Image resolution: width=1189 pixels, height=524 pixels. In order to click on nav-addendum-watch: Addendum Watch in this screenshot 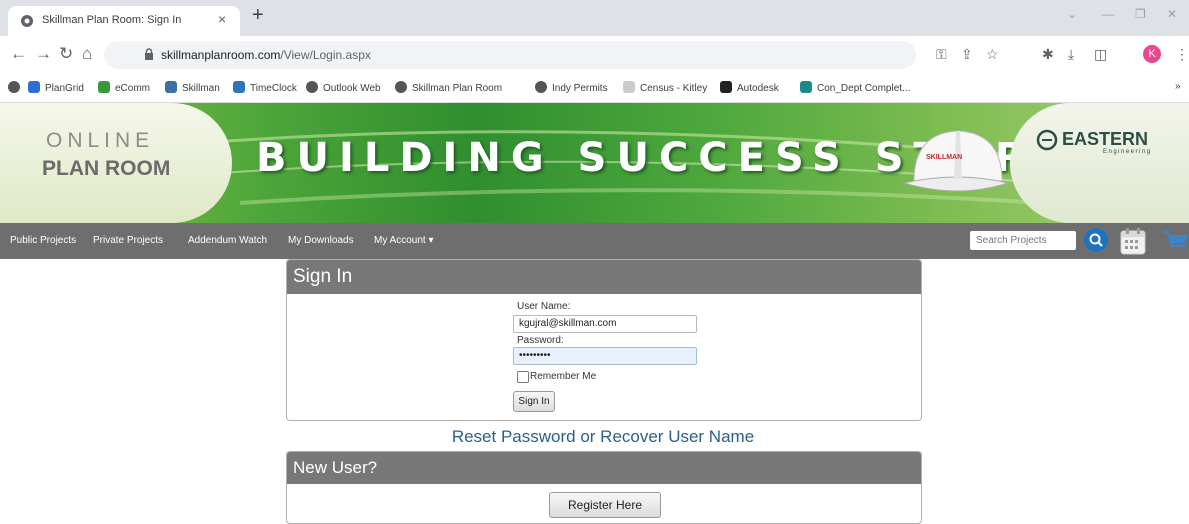, I will do `click(227, 240)`.